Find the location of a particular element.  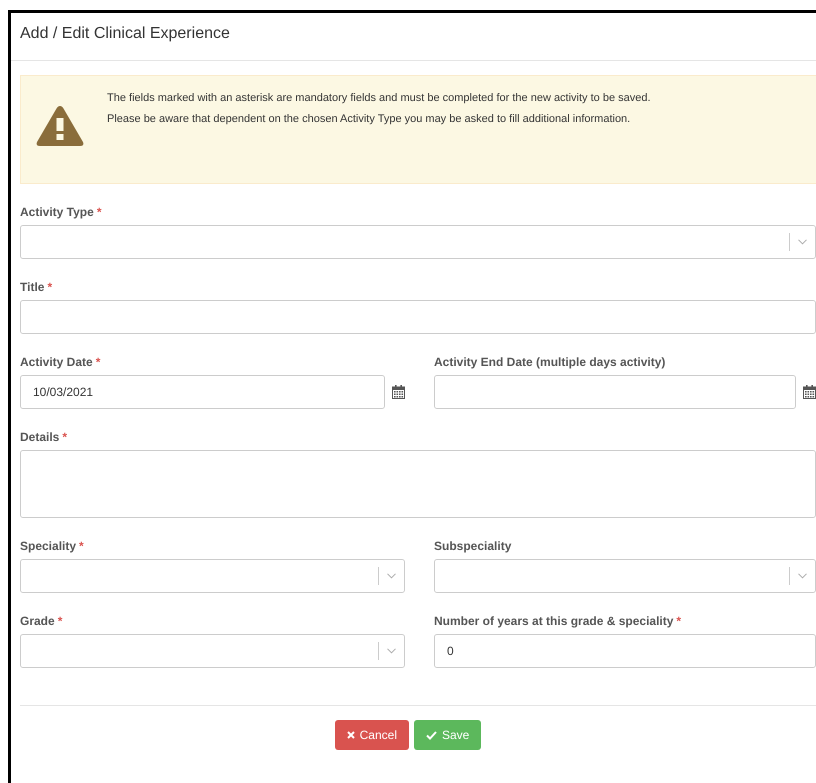

text-field: 0 is located at coordinates (625, 651).